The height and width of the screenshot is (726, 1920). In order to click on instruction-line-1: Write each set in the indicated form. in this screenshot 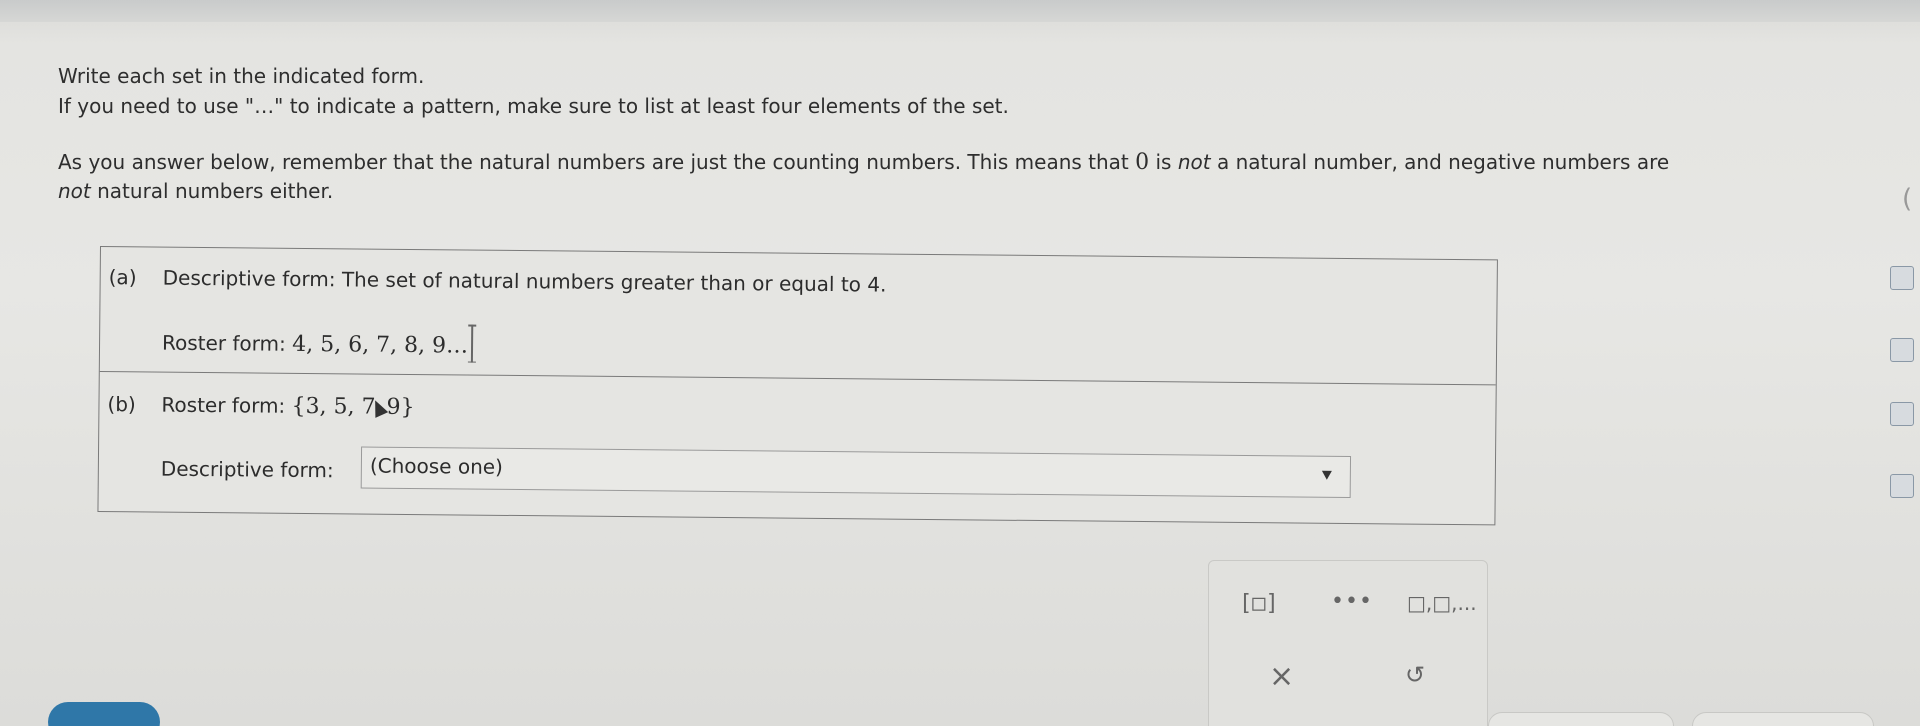, I will do `click(241, 76)`.